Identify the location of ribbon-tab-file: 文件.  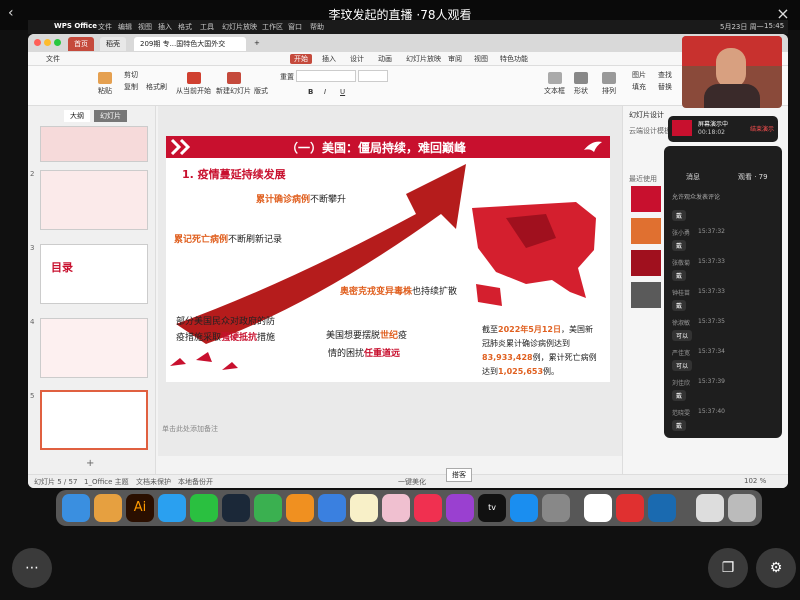
(53, 59).